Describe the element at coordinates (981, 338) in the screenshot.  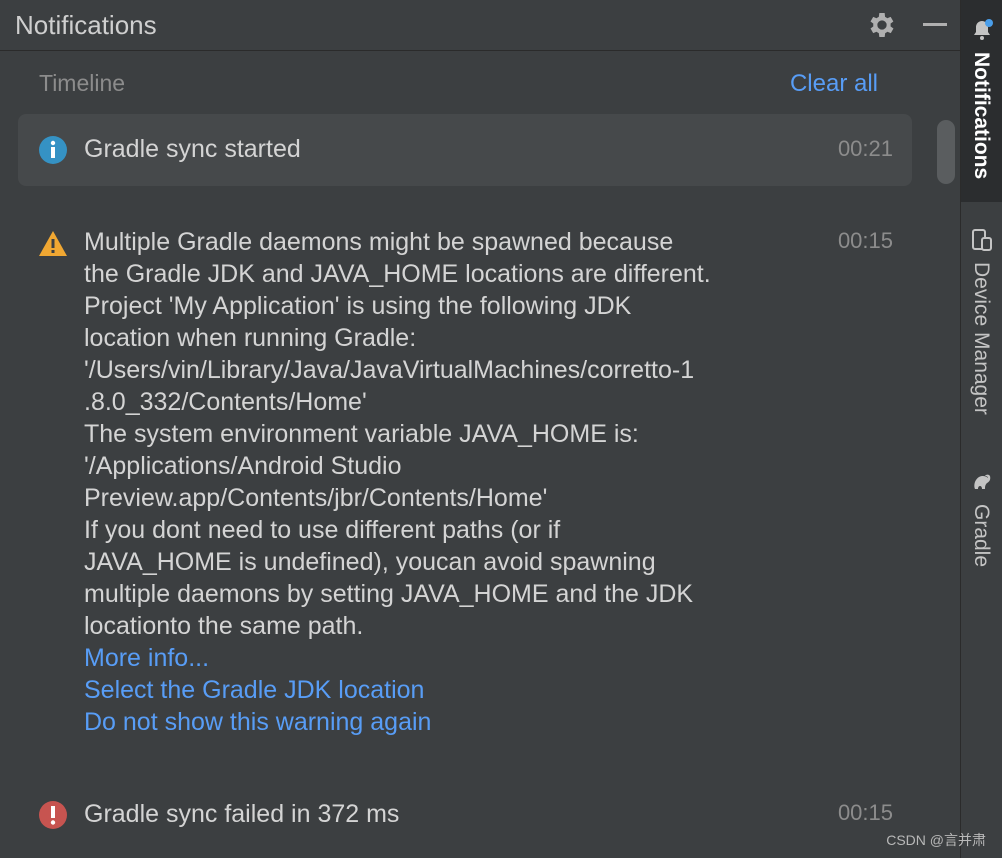
I see `tab-label: Device Manager` at that location.